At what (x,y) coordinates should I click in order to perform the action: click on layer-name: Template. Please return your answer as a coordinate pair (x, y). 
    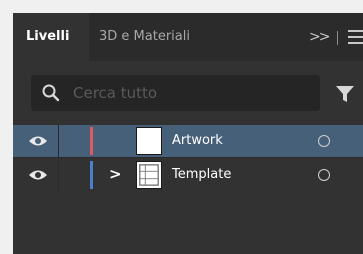
    Looking at the image, I should click on (201, 175).